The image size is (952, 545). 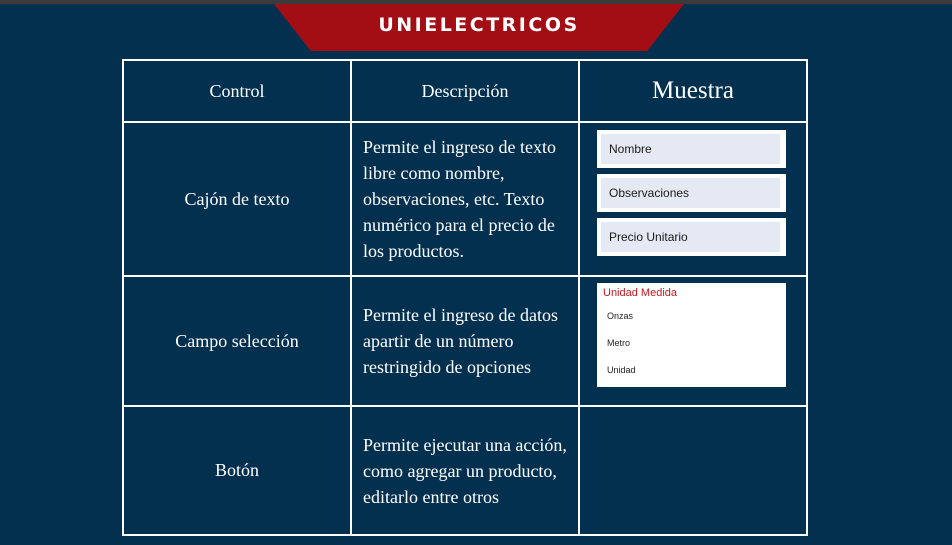 I want to click on top-bar, so click(x=476, y=2).